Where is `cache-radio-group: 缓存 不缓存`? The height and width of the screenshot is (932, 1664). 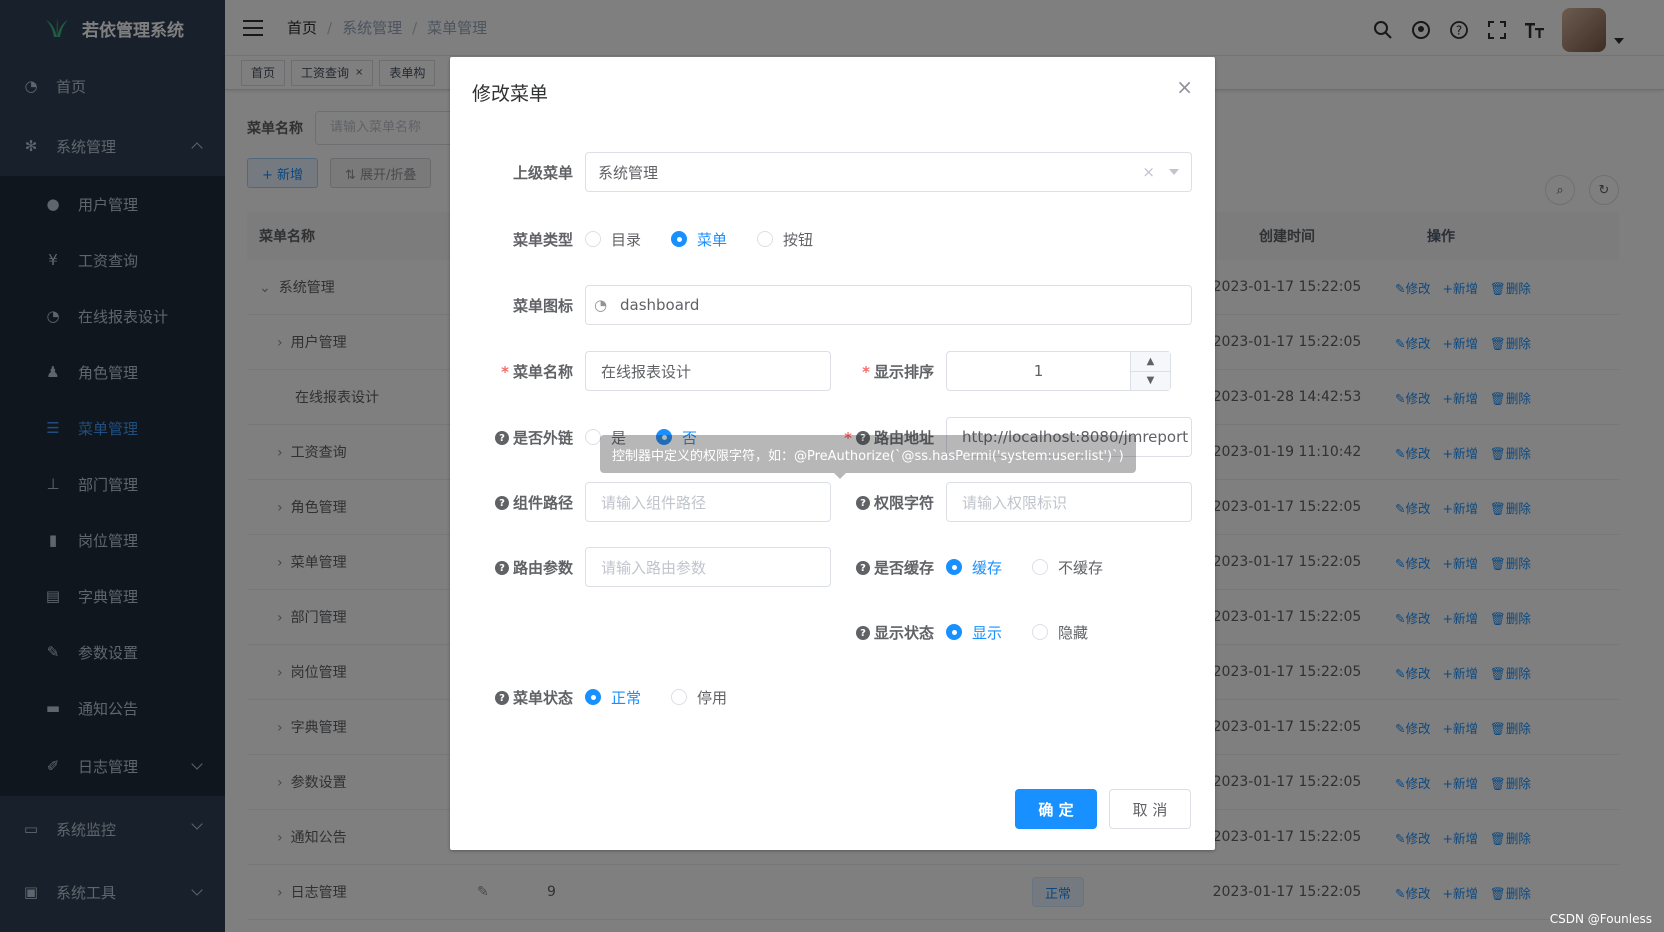
cache-radio-group: 缓存 不缓存 is located at coordinates (1024, 567).